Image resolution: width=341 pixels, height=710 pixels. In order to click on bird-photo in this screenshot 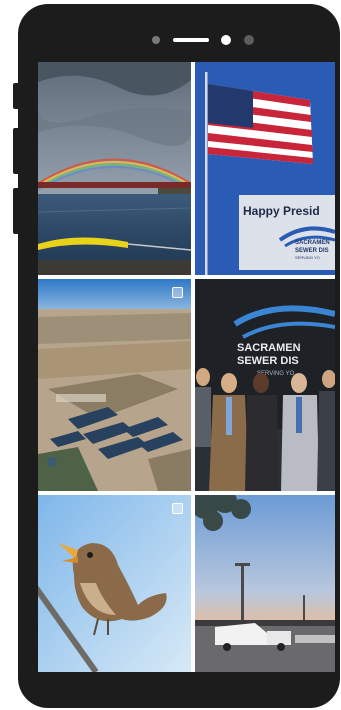, I will do `click(114, 583)`.